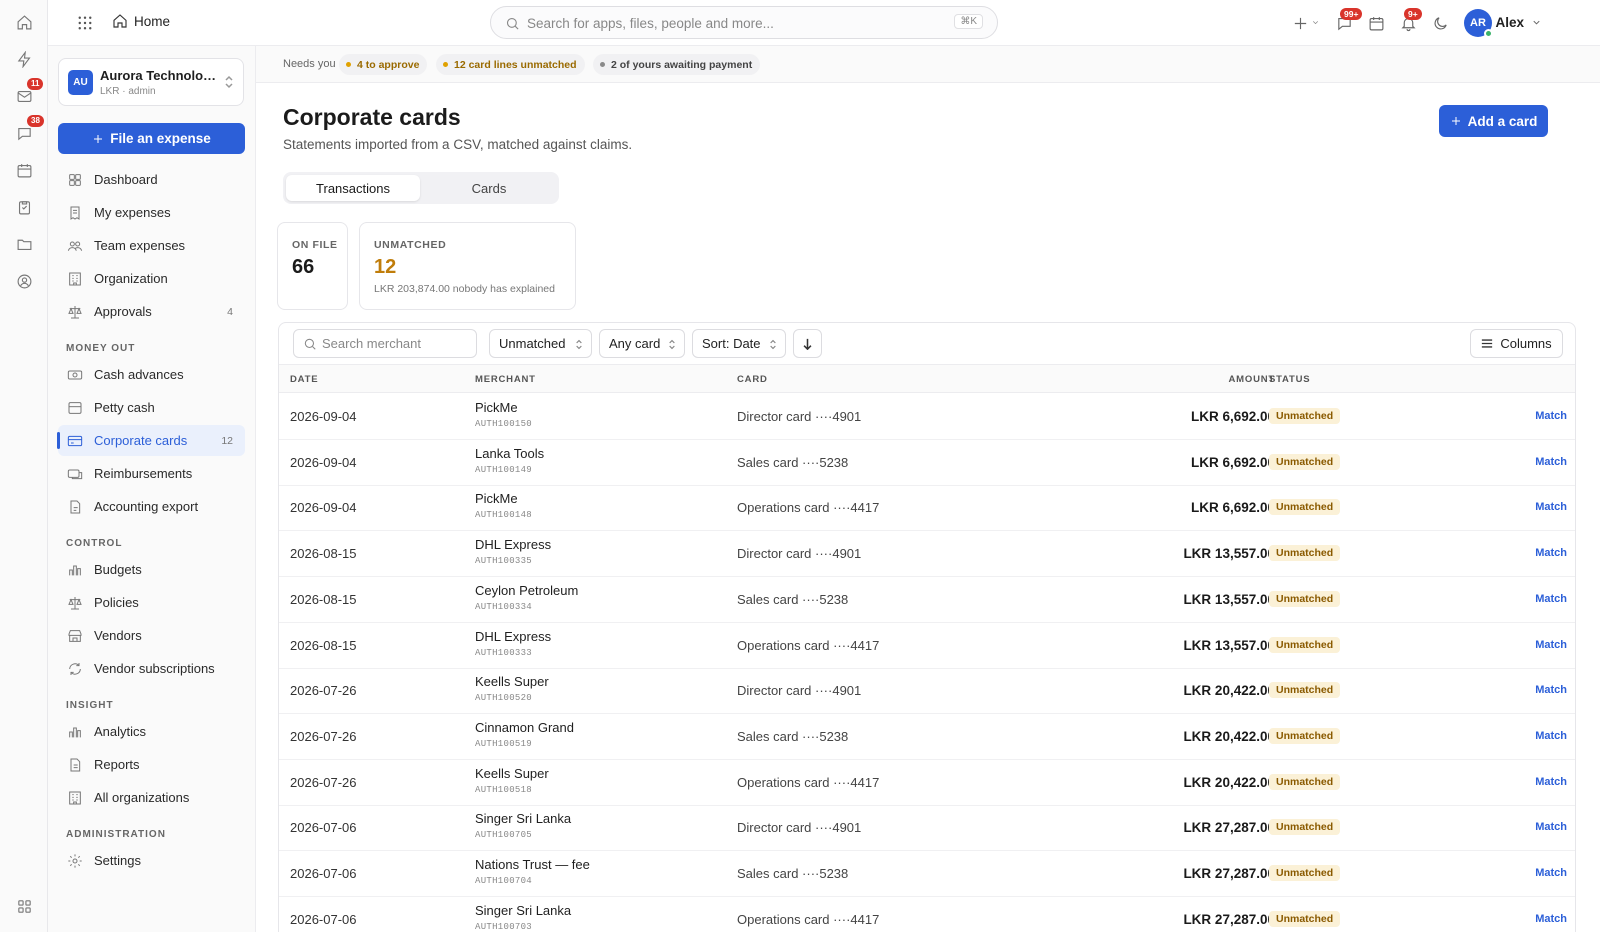  Describe the element at coordinates (151, 860) in the screenshot. I see `sidebar-item-settings: Settings` at that location.